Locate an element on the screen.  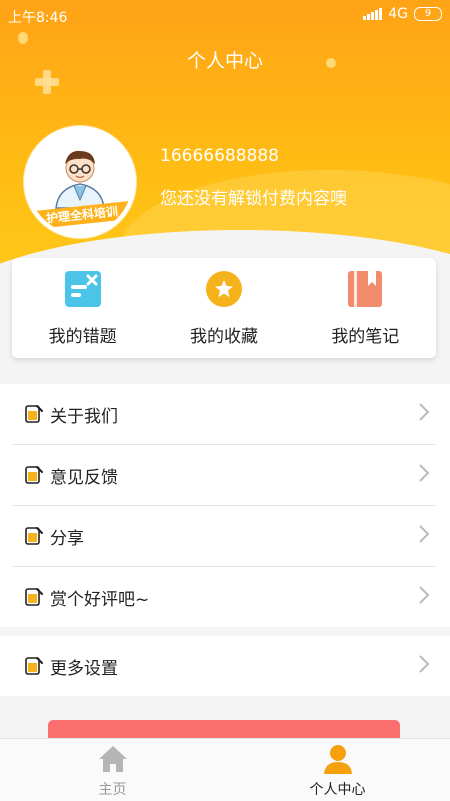
quick-actions-card: 我的错题 我的收藏 我的笔记 is located at coordinates (224, 308).